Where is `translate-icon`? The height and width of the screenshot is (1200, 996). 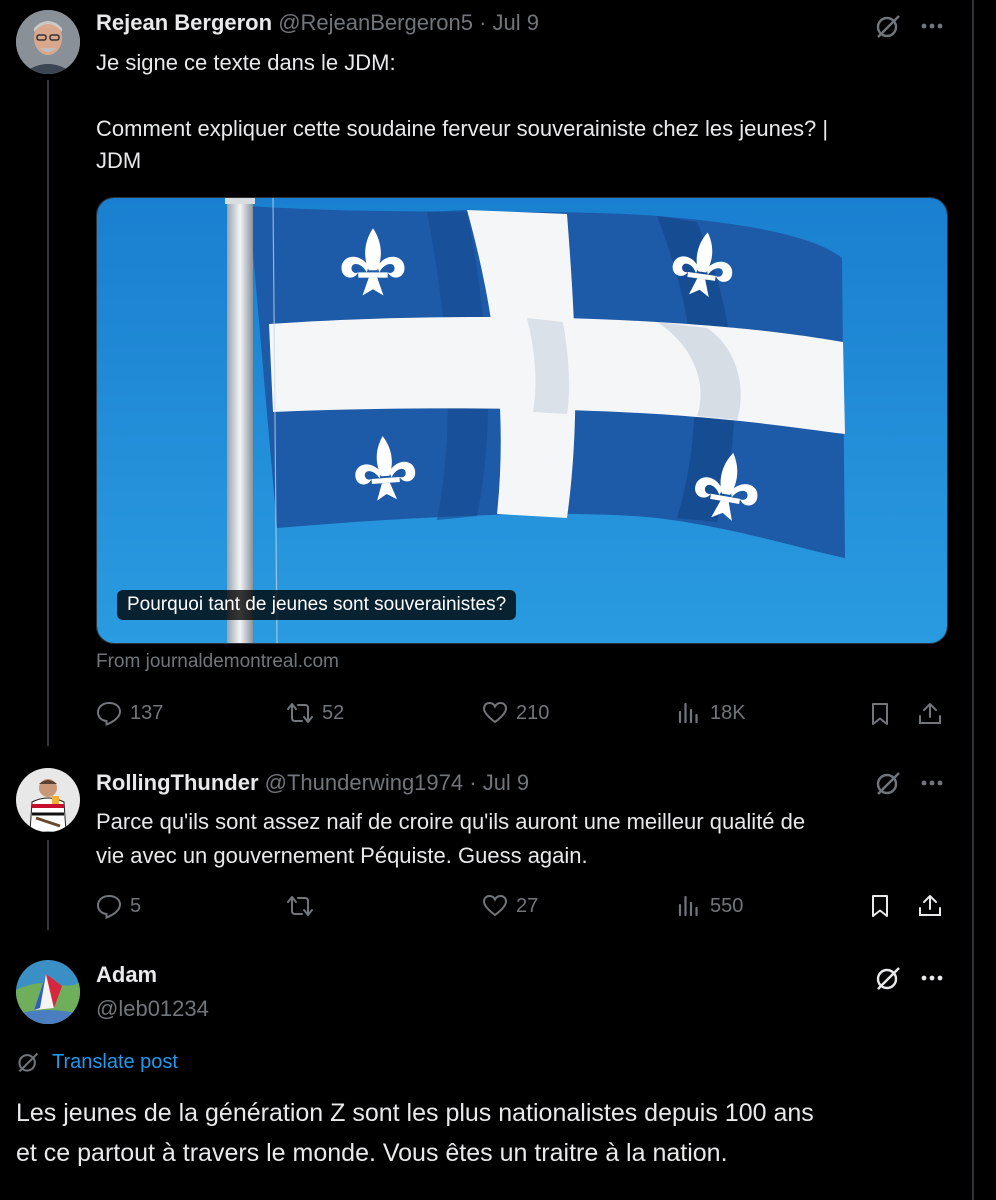 translate-icon is located at coordinates (28, 1062).